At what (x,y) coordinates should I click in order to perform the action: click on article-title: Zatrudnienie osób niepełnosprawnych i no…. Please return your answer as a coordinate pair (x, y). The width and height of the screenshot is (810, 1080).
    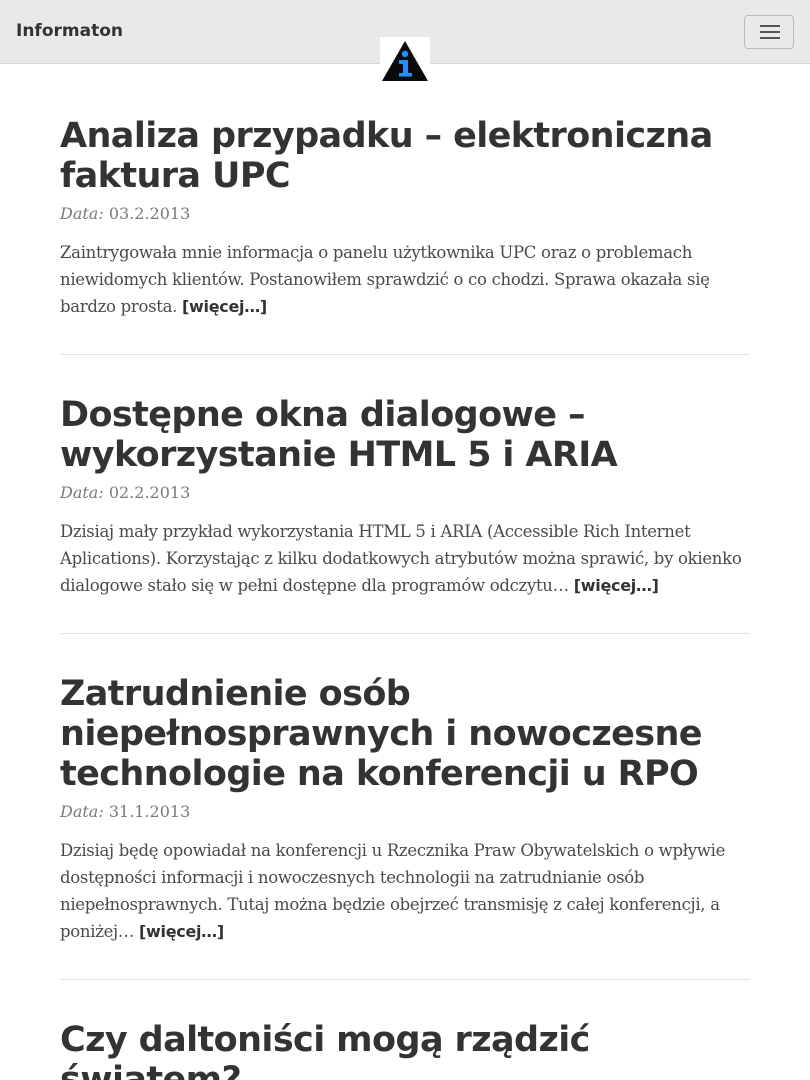
    Looking at the image, I should click on (405, 734).